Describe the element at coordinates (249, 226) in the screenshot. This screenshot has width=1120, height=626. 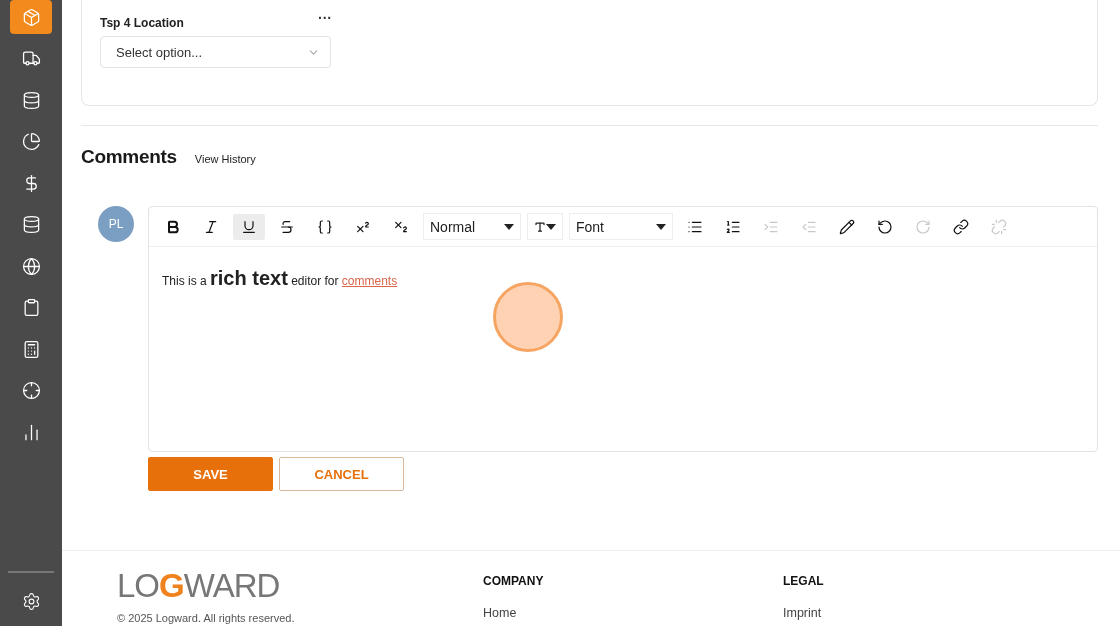
I see `underline-button` at that location.